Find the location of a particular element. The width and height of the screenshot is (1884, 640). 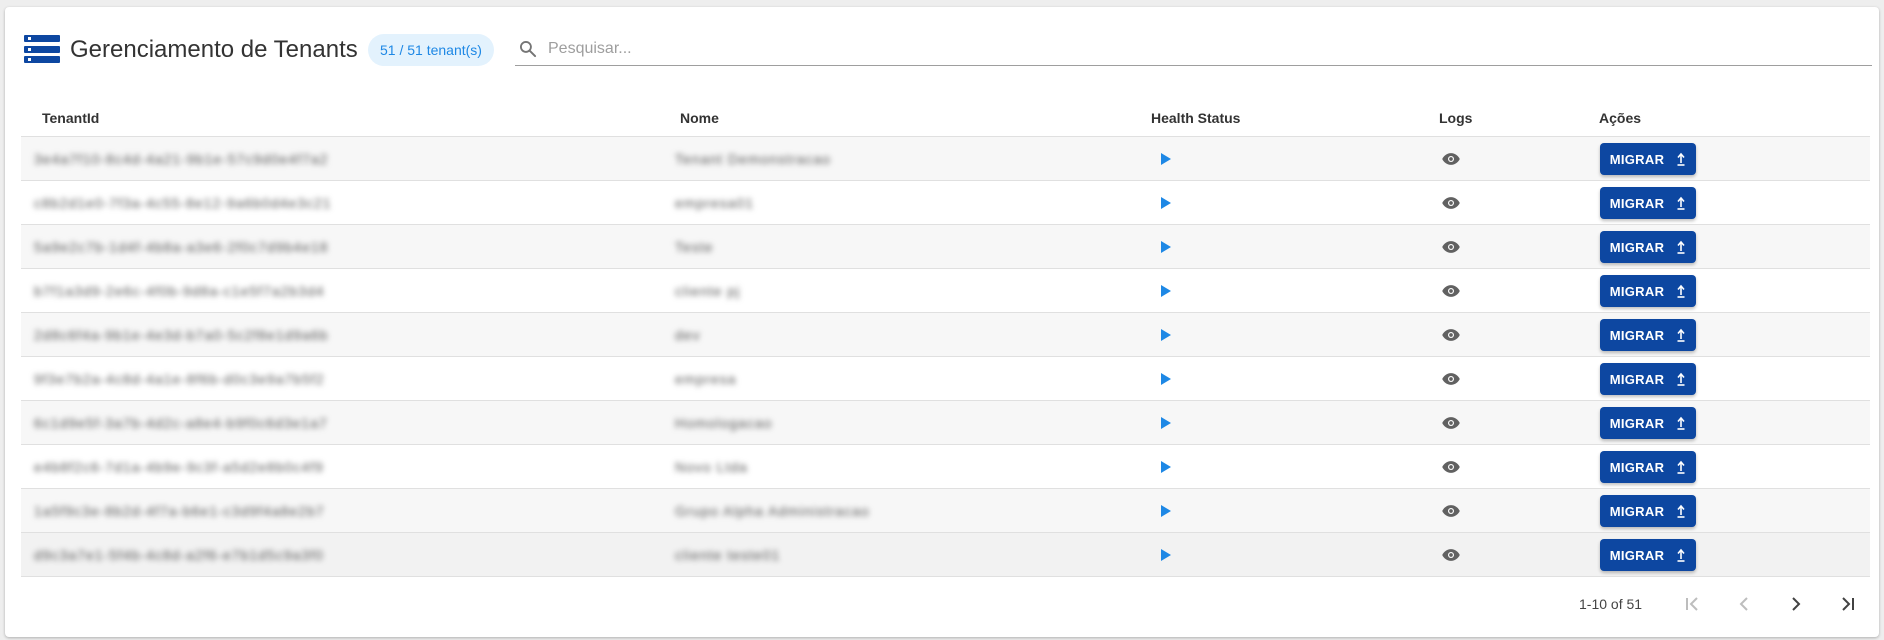

tenant-id-cell: 6c1d9e5f-3a7b-4d2c-a8e4-b9f0c6d3e1a7 is located at coordinates (181, 423).